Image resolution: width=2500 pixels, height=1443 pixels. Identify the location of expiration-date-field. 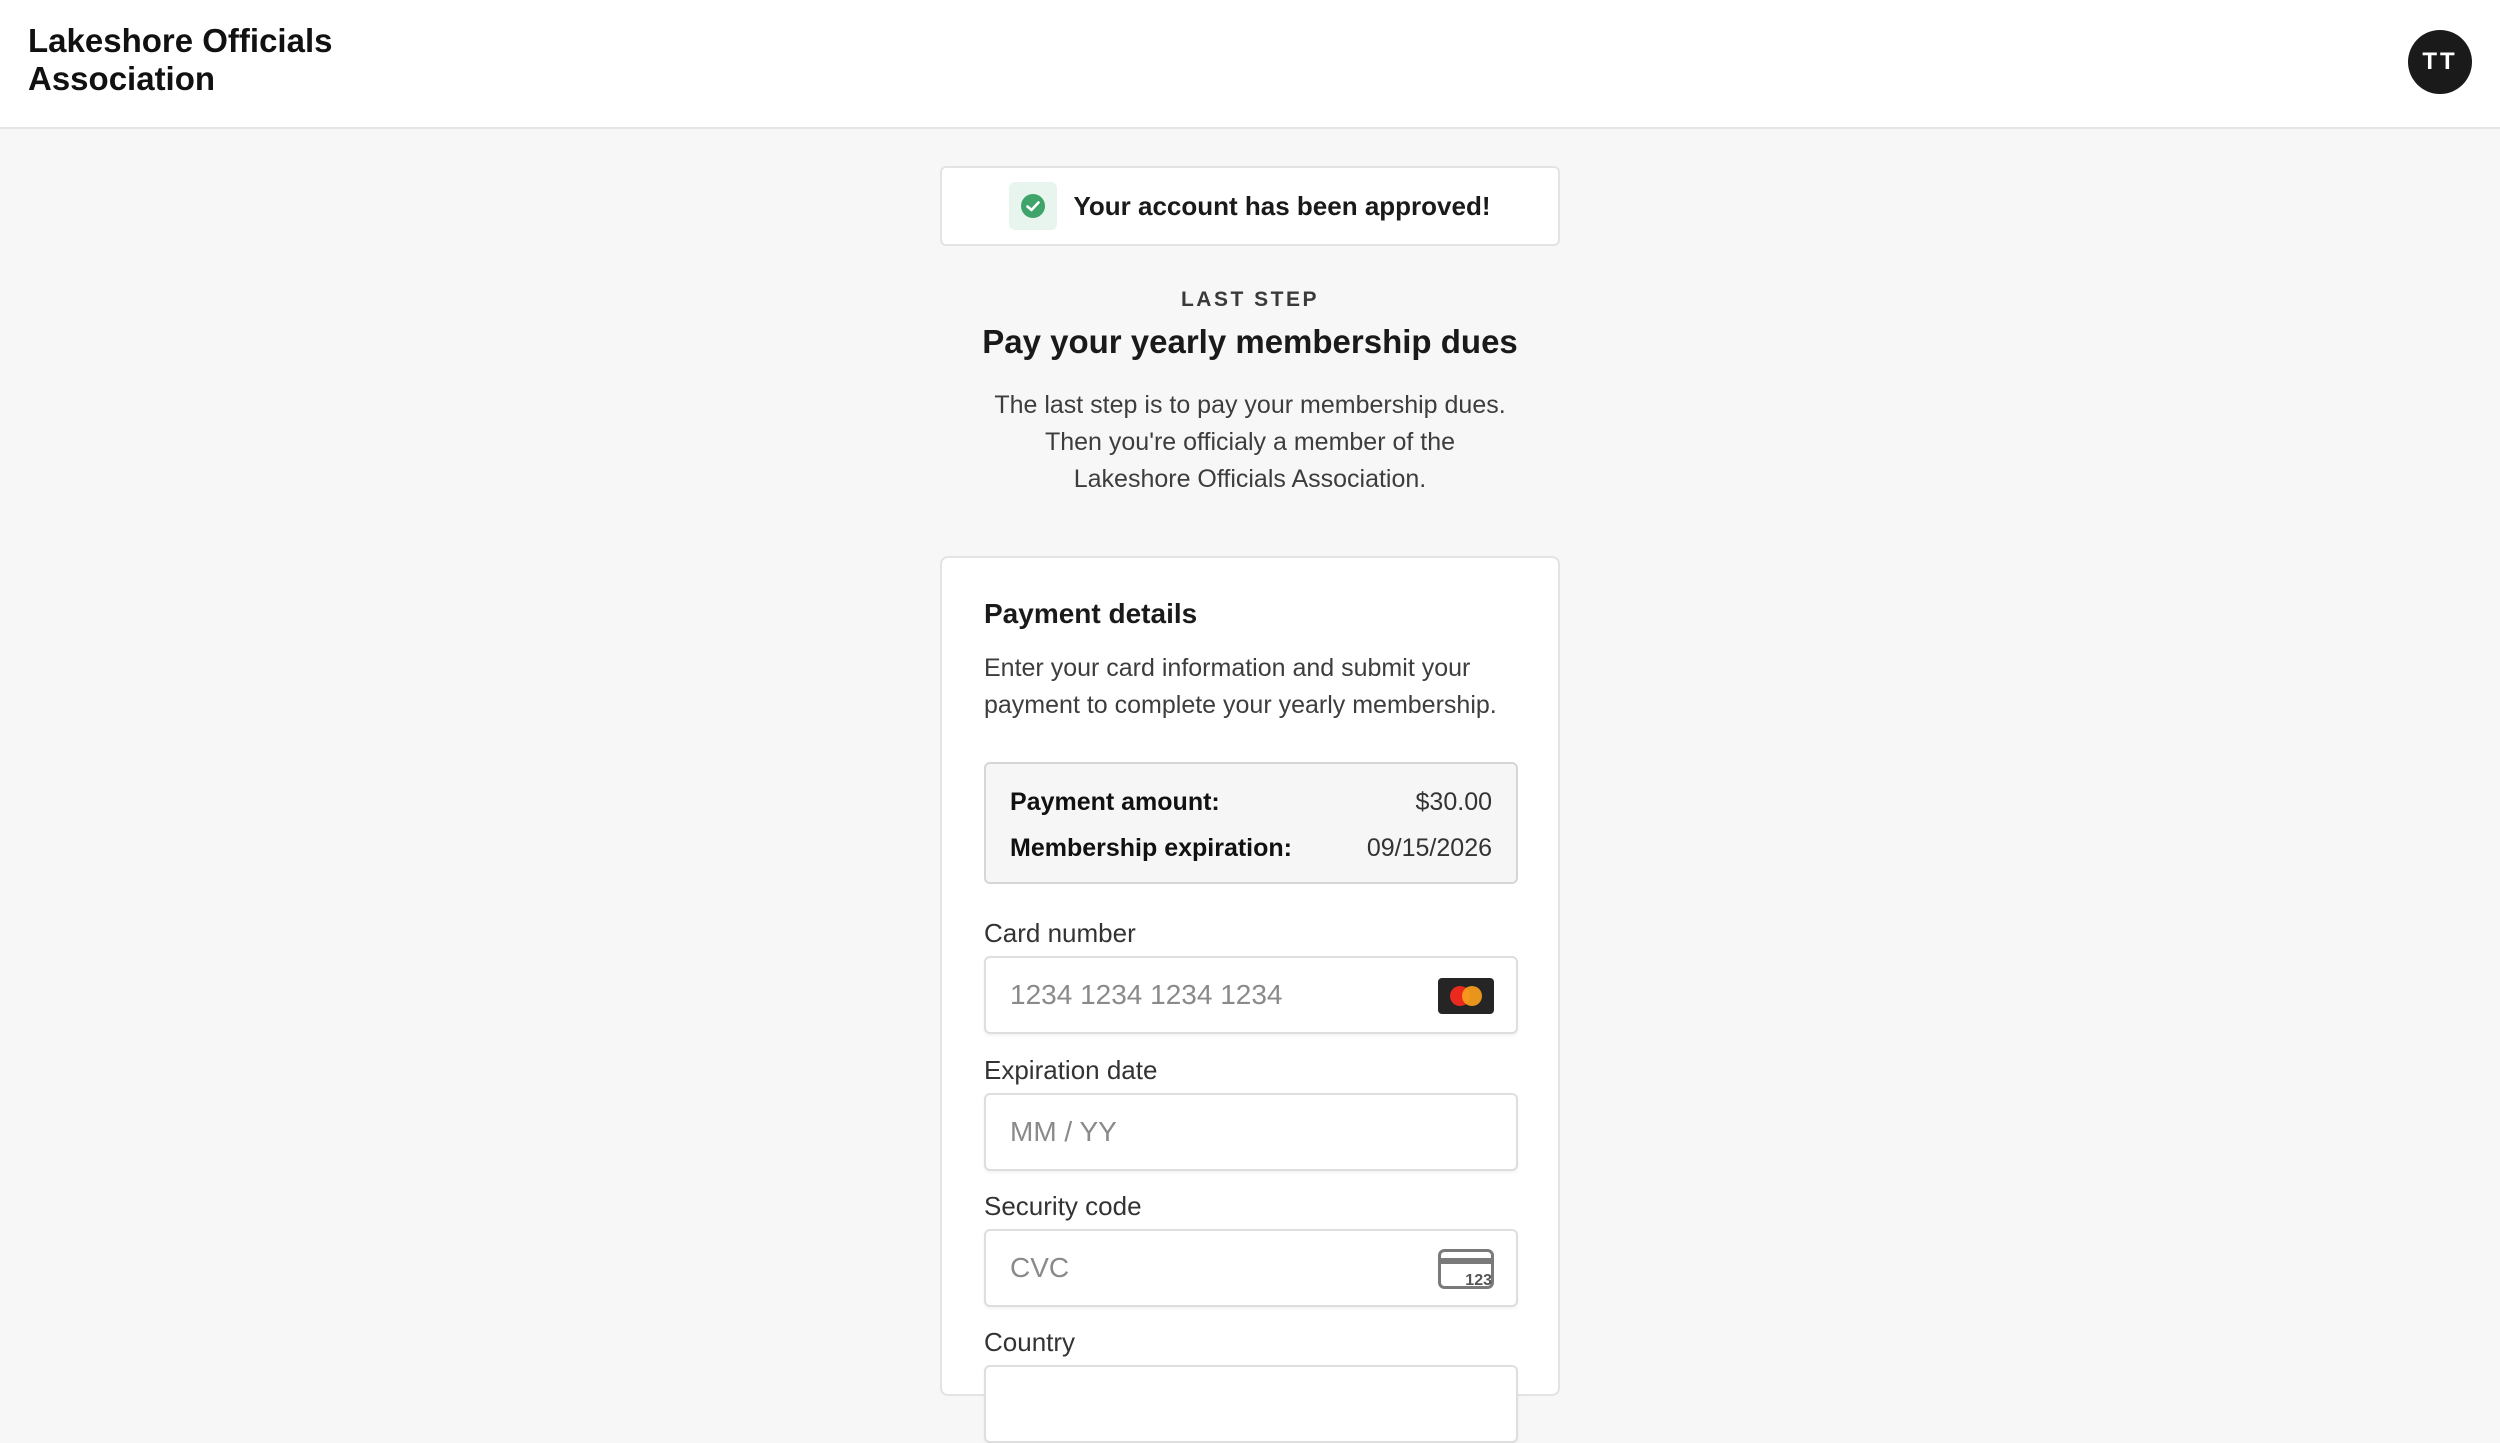
(1251, 1132).